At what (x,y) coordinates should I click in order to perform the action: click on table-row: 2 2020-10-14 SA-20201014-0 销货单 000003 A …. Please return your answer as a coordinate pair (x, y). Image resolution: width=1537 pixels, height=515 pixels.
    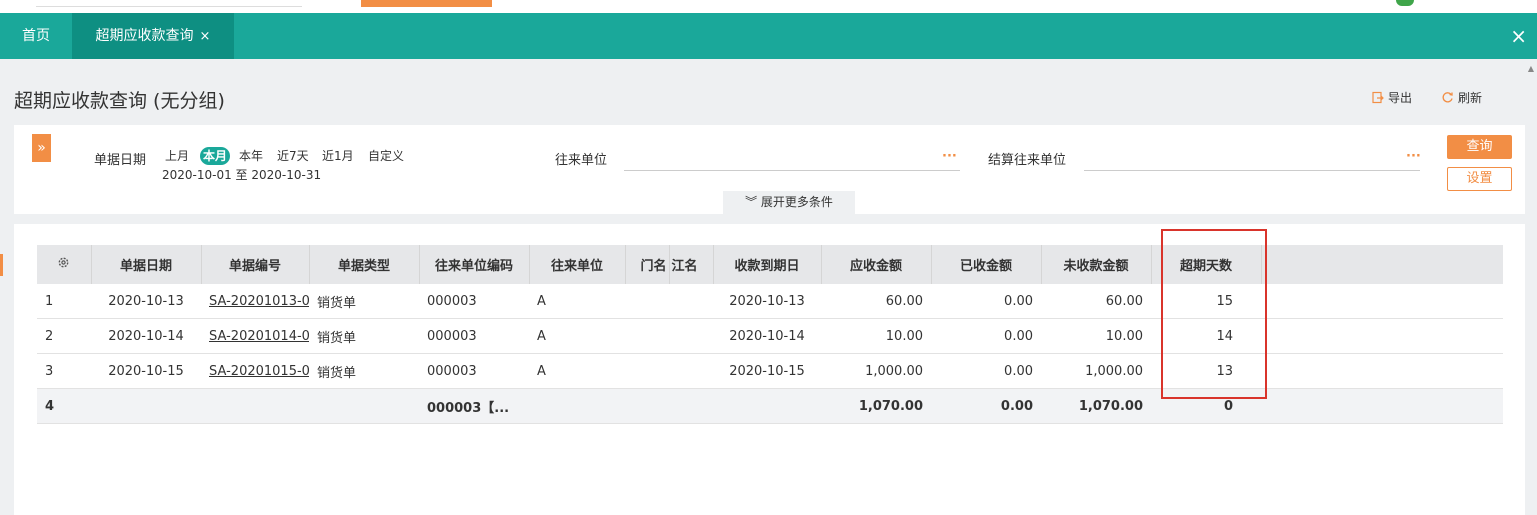
    Looking at the image, I should click on (770, 336).